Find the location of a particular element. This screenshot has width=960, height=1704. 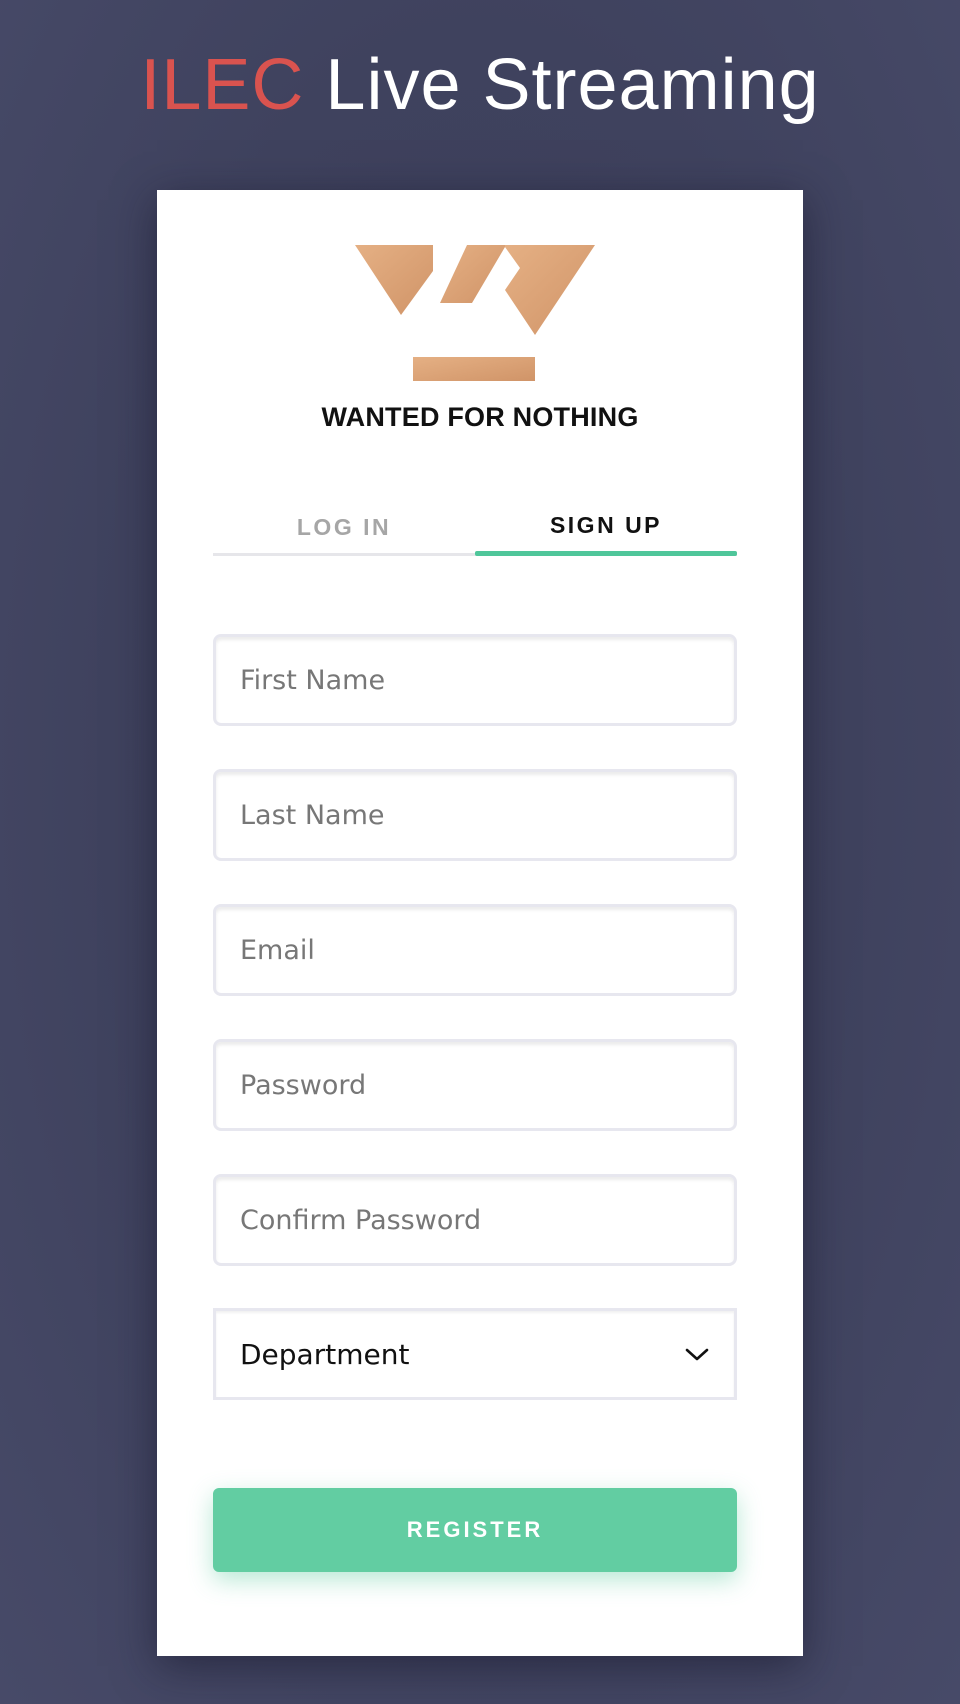

brand-name: Live Streaming is located at coordinates (572, 85).